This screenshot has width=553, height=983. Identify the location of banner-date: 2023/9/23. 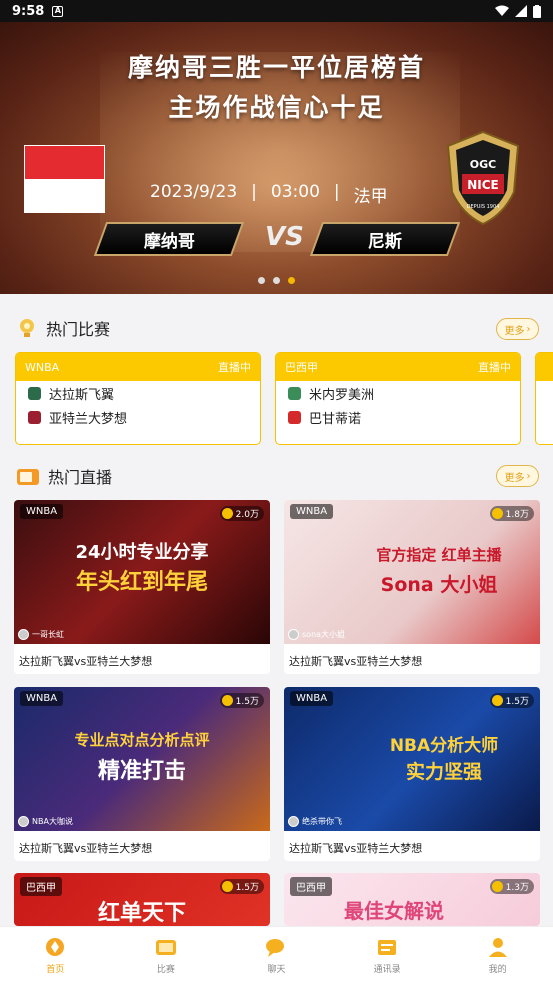
(194, 192).